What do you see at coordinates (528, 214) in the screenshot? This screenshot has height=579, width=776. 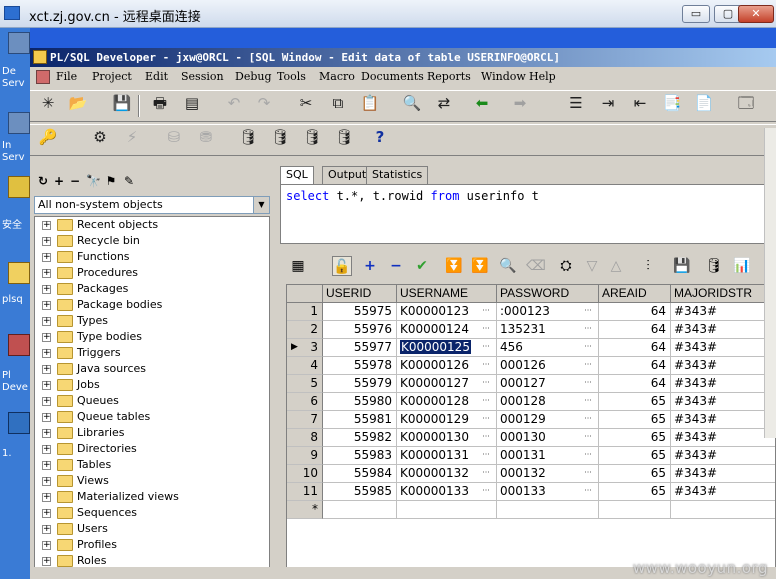 I see `sql-editor: select t.*, t.rowid from userinfo t` at bounding box center [528, 214].